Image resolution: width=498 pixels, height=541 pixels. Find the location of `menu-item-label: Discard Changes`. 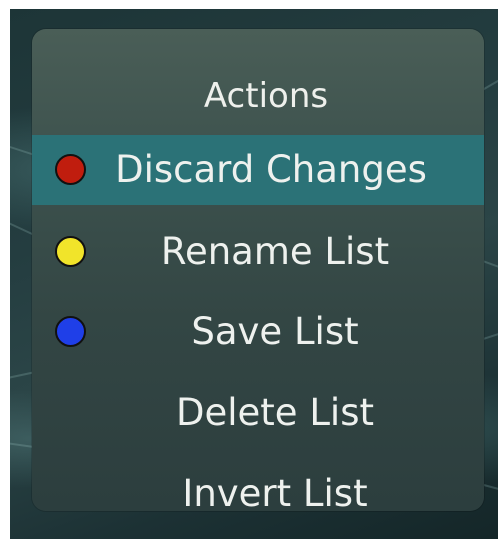

menu-item-label: Discard Changes is located at coordinates (271, 169).